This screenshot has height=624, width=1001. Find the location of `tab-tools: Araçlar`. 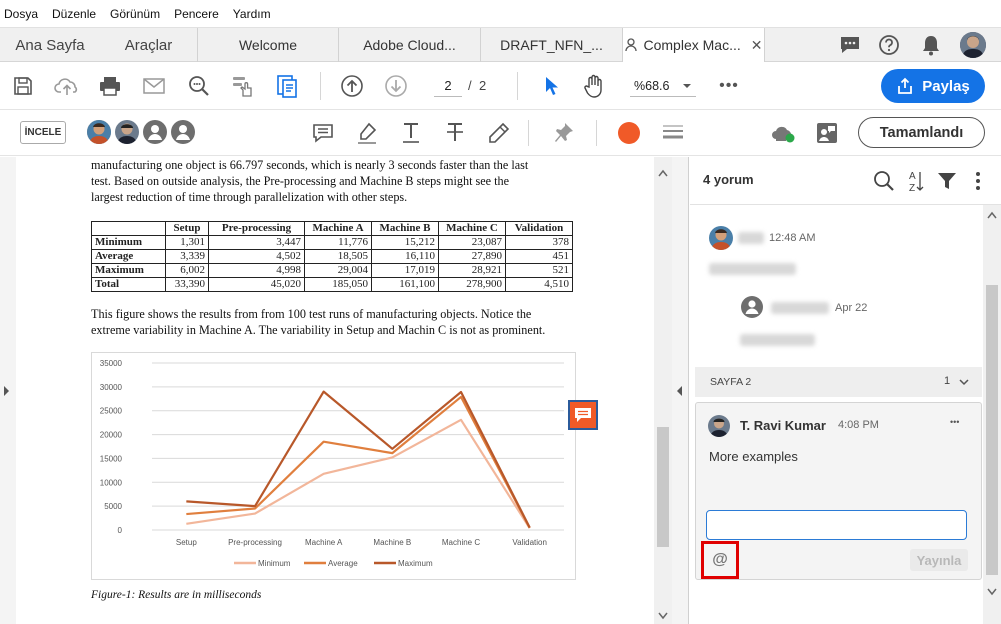

tab-tools: Araçlar is located at coordinates (149, 45).